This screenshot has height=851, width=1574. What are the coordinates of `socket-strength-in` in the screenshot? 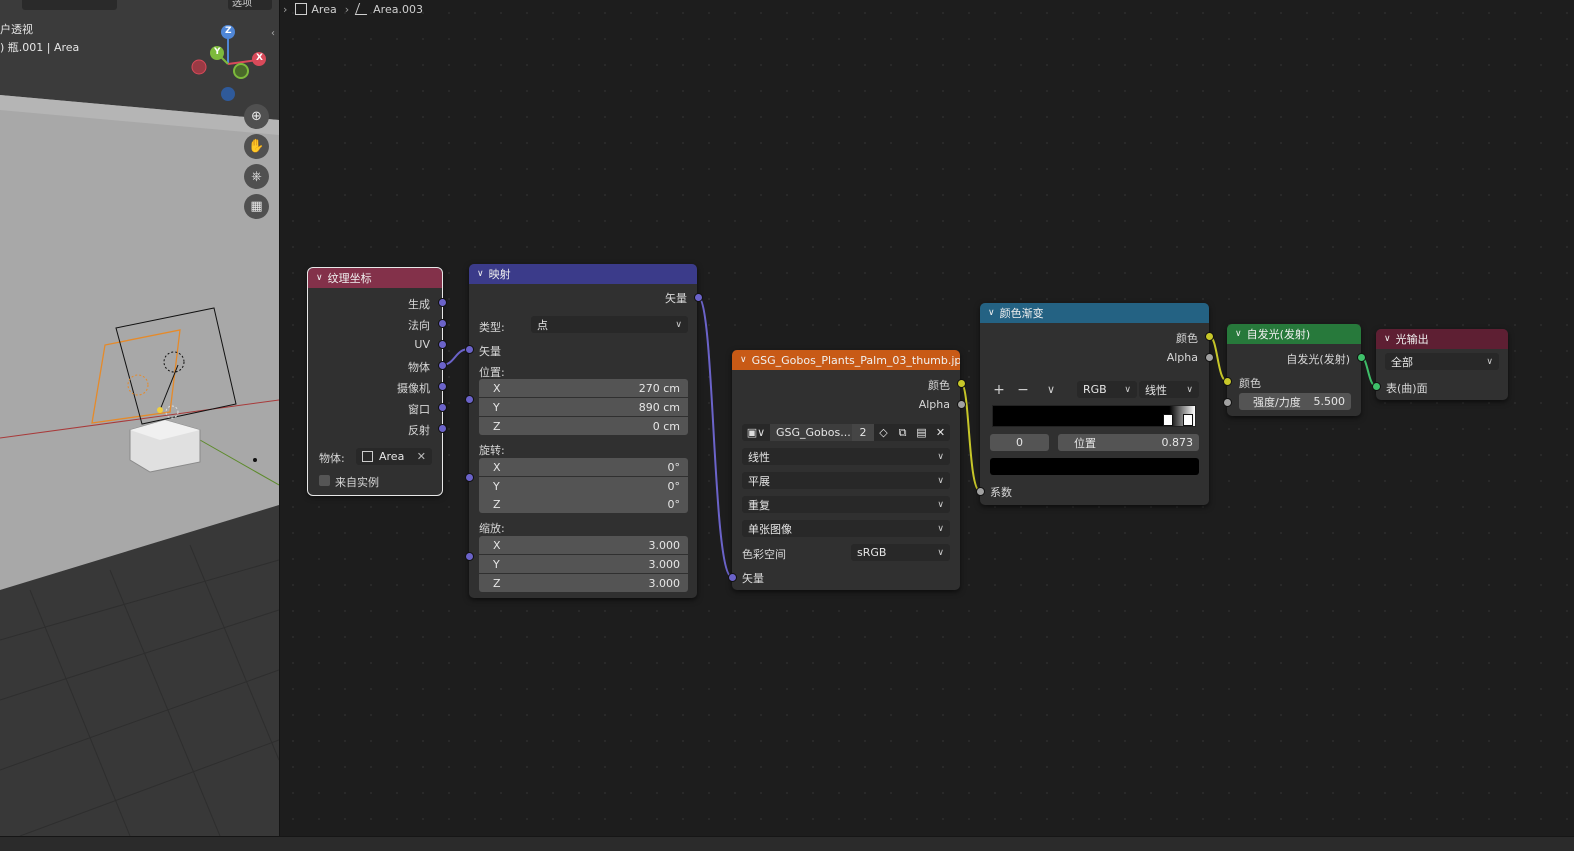 It's located at (1227, 402).